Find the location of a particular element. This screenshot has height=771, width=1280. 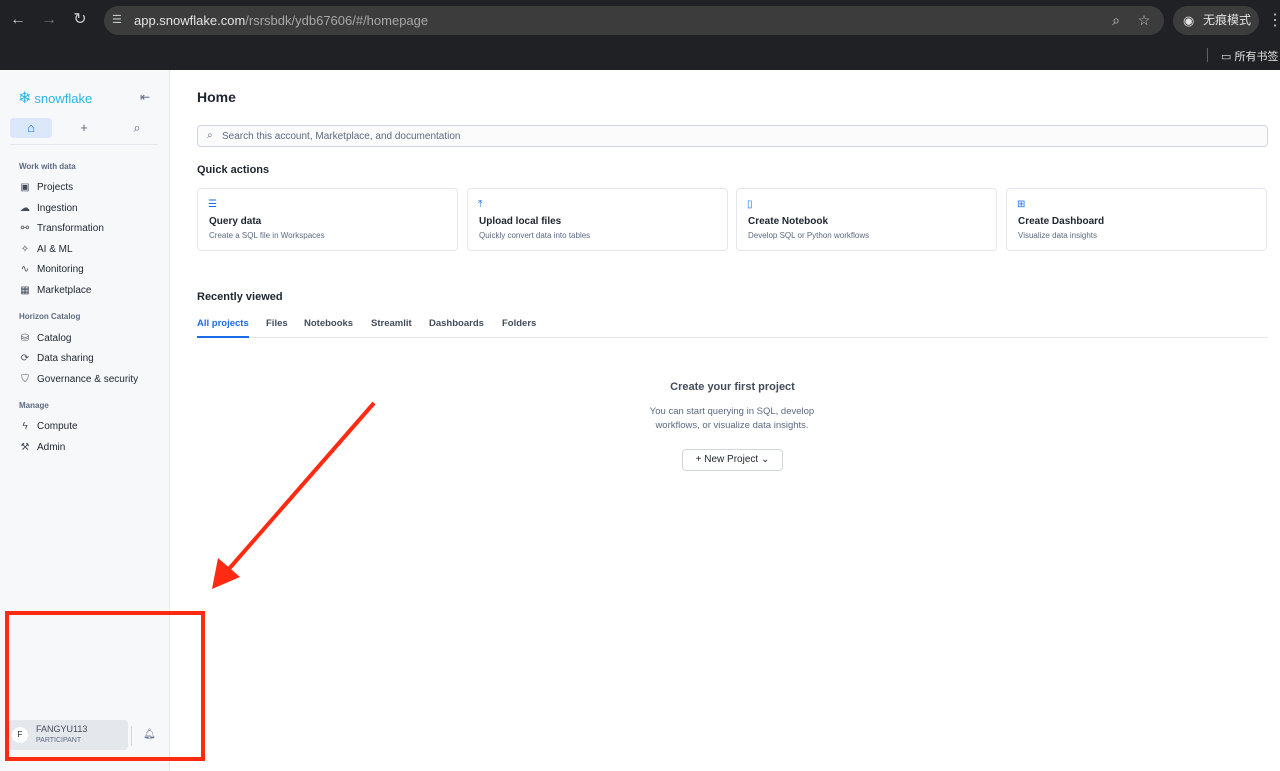

transformation-icon: ⚯ is located at coordinates (25, 228).